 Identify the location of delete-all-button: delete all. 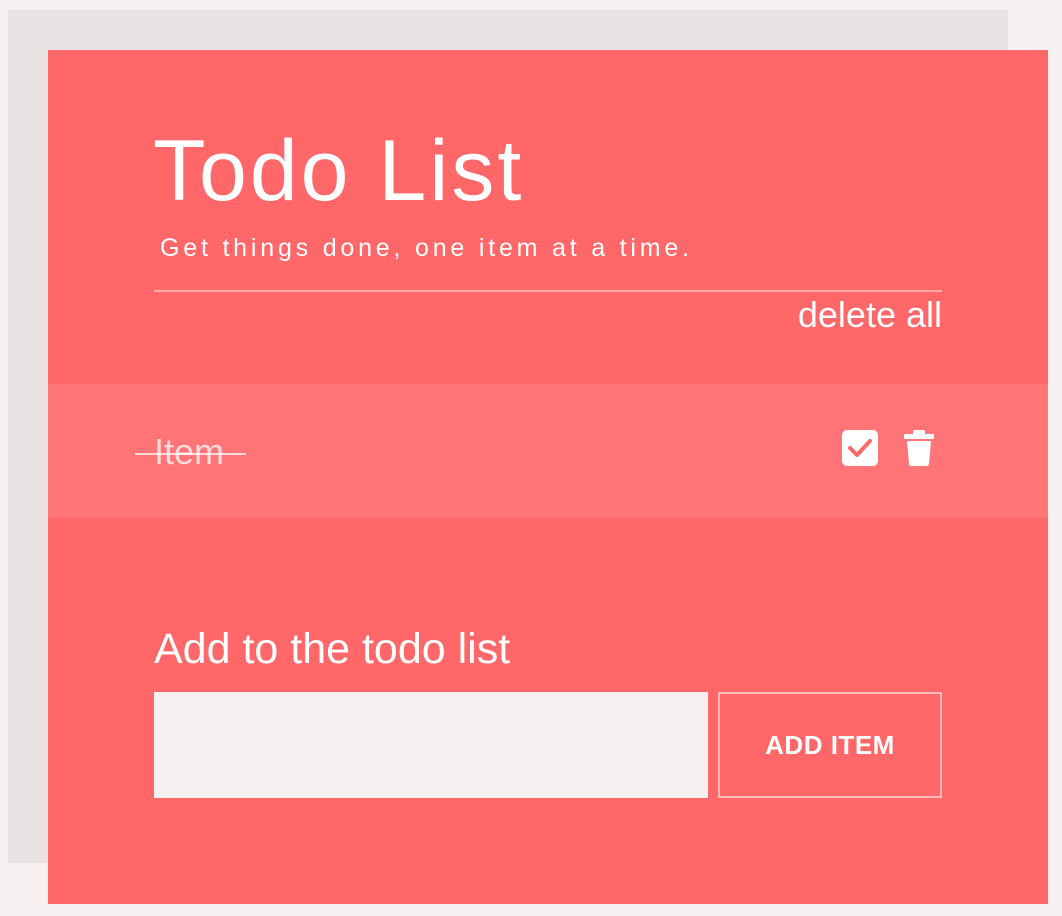
(870, 315).